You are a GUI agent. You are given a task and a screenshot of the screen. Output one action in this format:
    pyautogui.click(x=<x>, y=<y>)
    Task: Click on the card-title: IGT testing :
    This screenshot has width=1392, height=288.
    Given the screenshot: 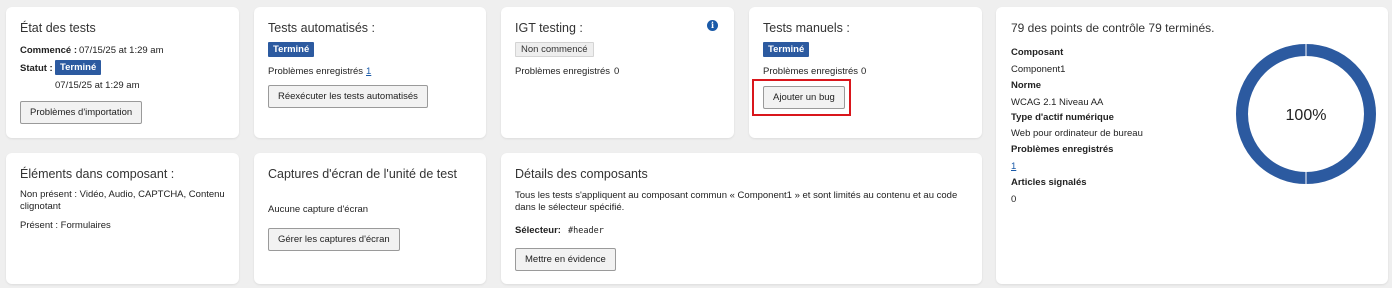 What is the action you would take?
    pyautogui.click(x=549, y=28)
    